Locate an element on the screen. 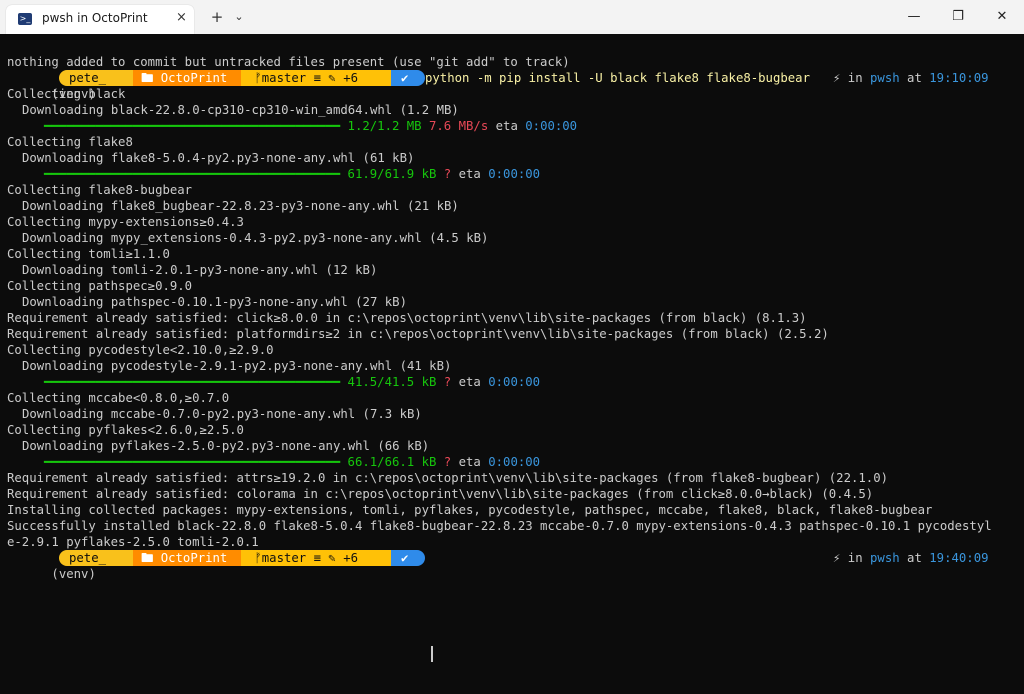 Image resolution: width=1024 pixels, height=694 pixels. output-line: Collecting mypy-extensions≥0.4.3 is located at coordinates (125, 222).